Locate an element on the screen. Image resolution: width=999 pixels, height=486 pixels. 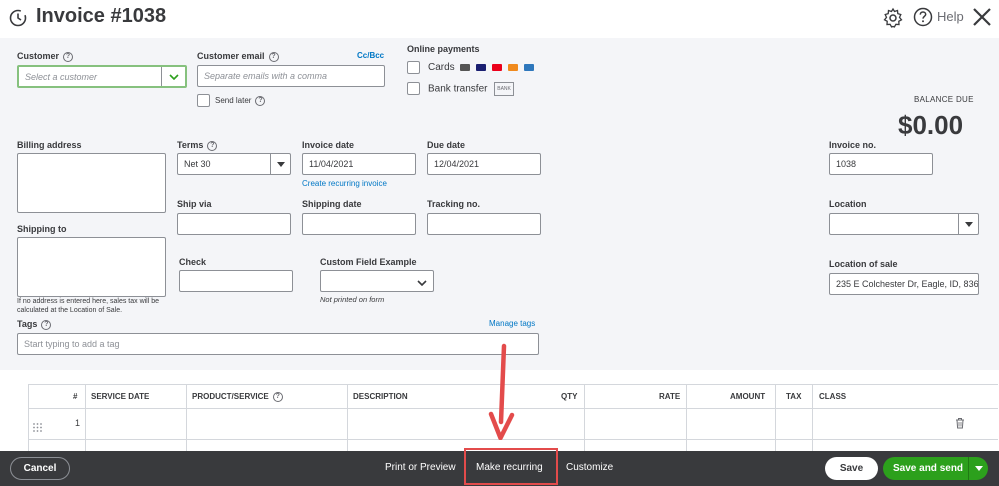
balance-due-value: $0.00 is located at coordinates (931, 125).